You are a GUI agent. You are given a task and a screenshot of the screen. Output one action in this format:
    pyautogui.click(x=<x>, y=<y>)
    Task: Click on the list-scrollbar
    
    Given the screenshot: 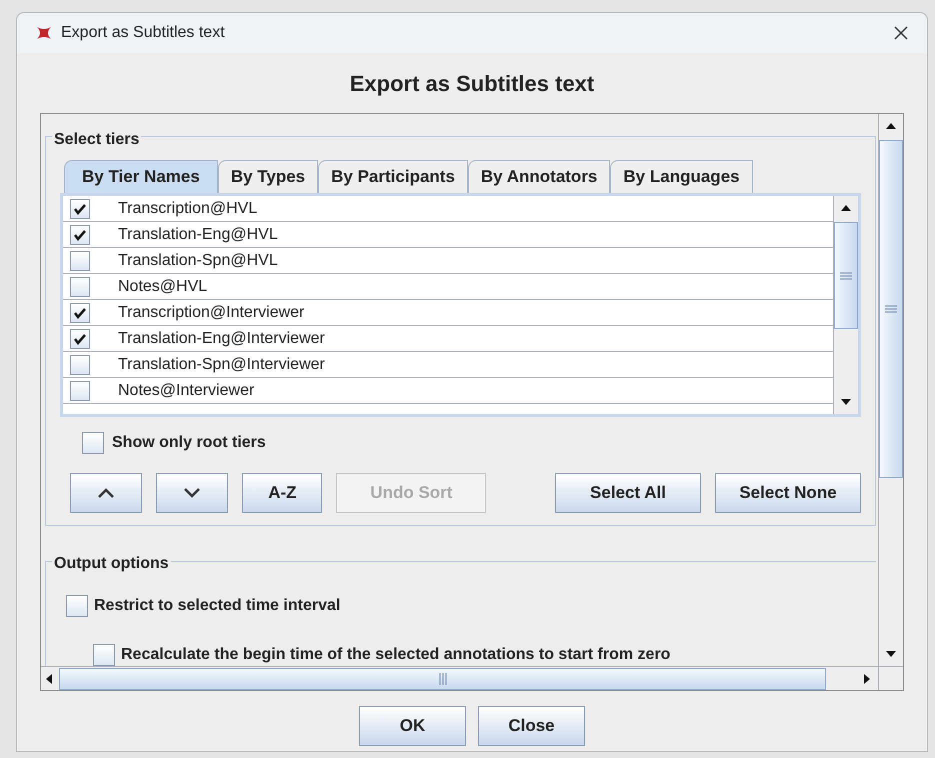 What is the action you would take?
    pyautogui.click(x=845, y=305)
    